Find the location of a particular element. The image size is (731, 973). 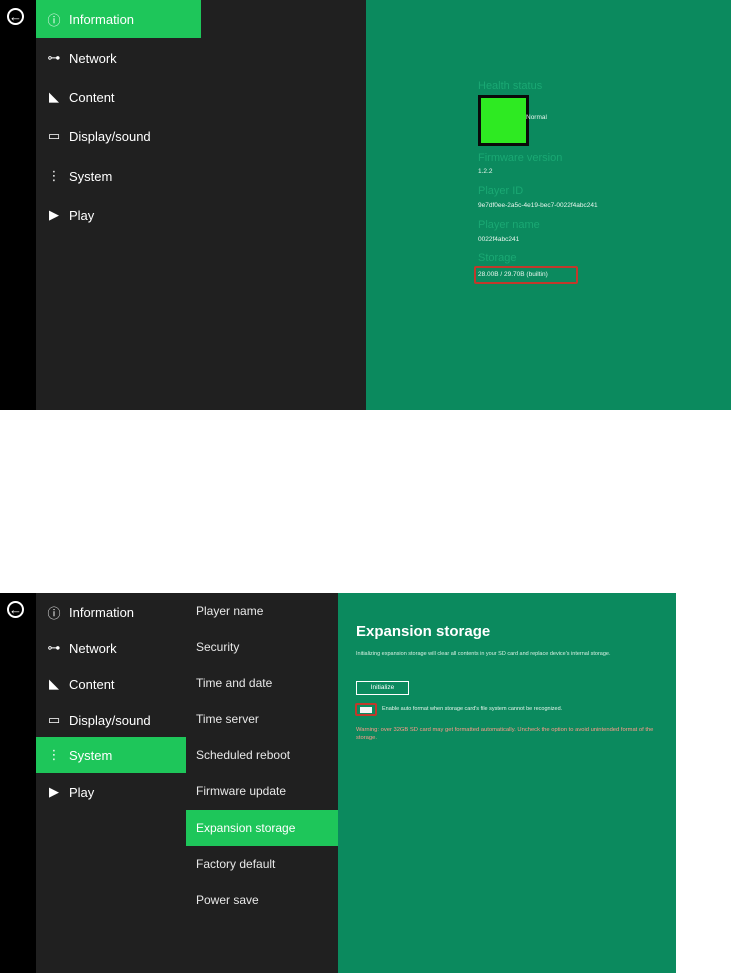

submenu-item-firmware-update: Firmware update is located at coordinates (262, 791).